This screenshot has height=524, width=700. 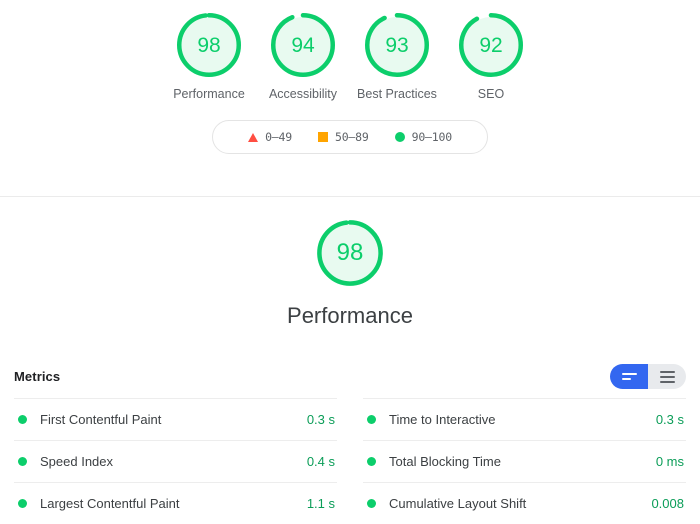 What do you see at coordinates (432, 137) in the screenshot?
I see `legend-range-label: 90–100` at bounding box center [432, 137].